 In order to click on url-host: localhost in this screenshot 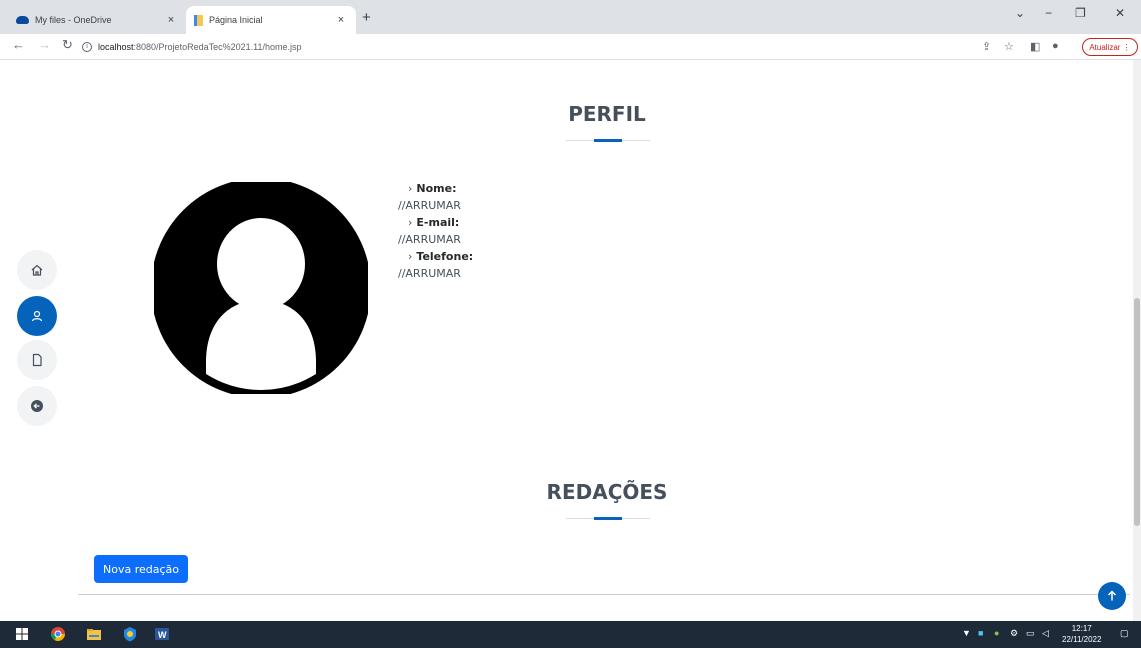, I will do `click(116, 47)`.